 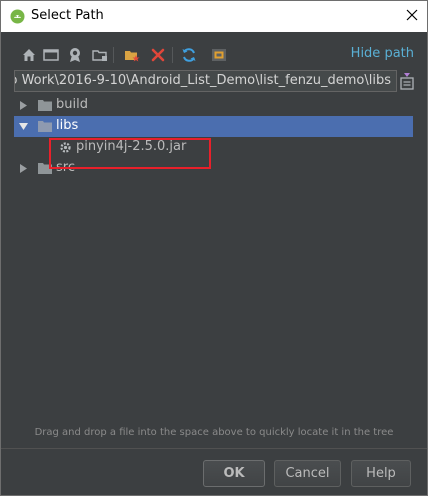 What do you see at coordinates (219, 55) in the screenshot?
I see `show-hidden-icon` at bounding box center [219, 55].